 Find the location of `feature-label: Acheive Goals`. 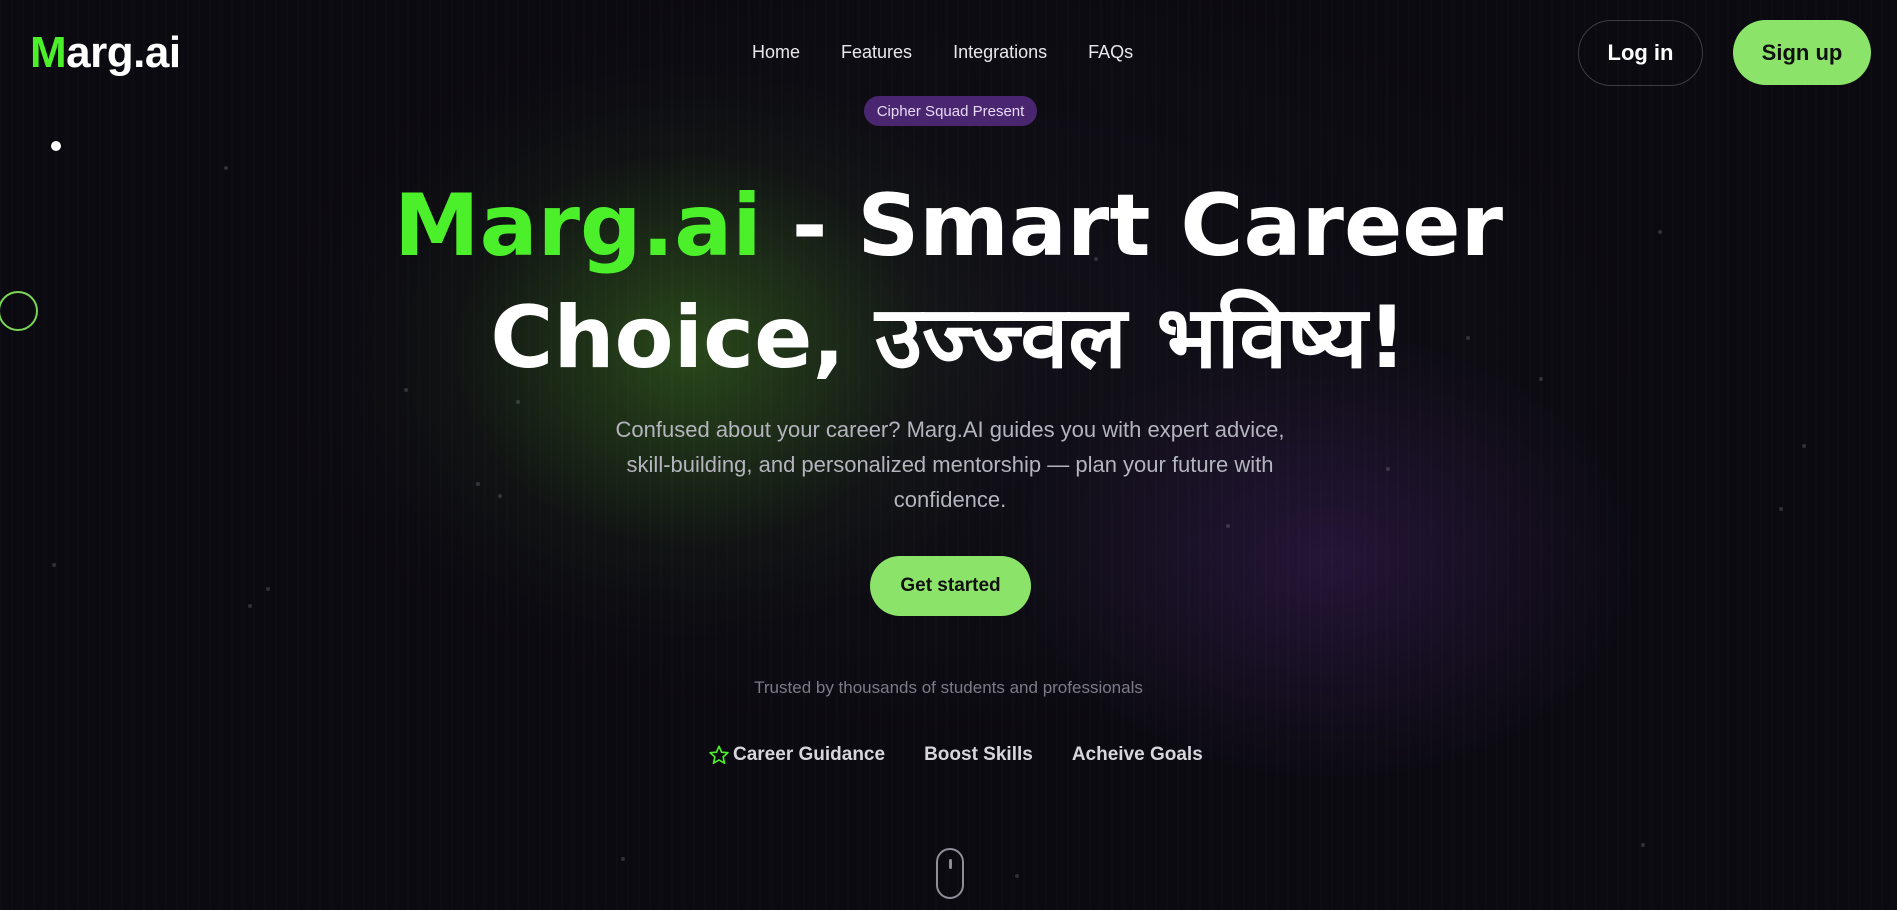

feature-label: Acheive Goals is located at coordinates (1137, 754).